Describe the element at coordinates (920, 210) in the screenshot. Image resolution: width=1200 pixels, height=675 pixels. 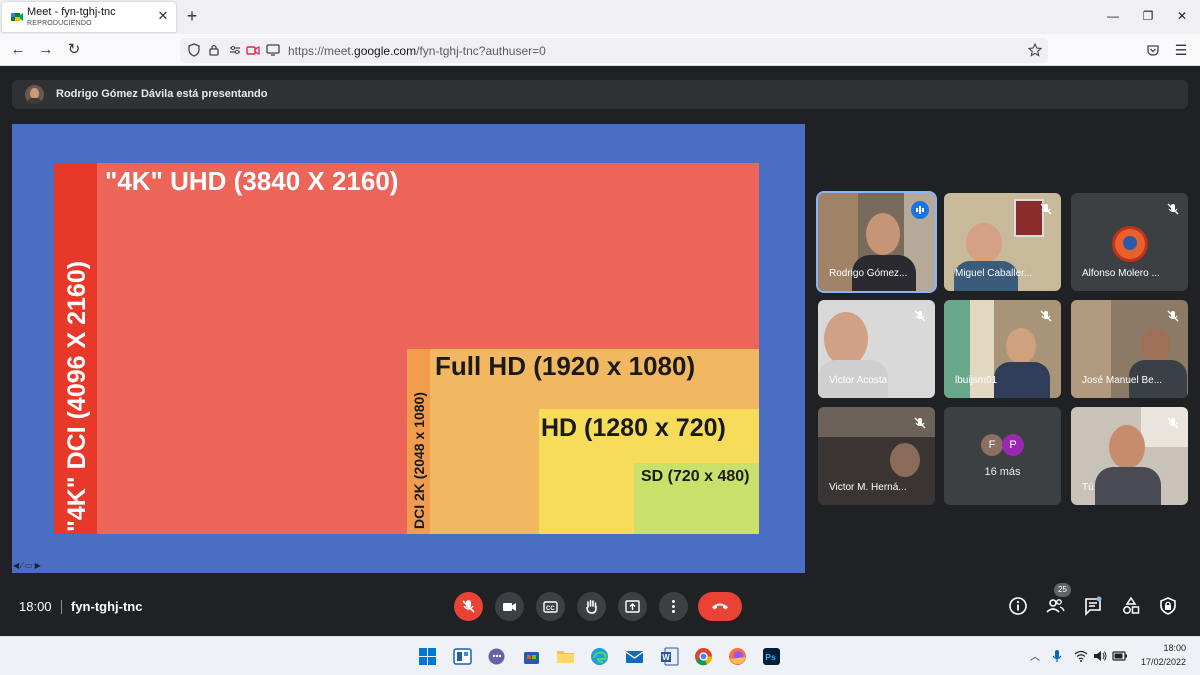
I see `speaking-indicator-icon` at that location.